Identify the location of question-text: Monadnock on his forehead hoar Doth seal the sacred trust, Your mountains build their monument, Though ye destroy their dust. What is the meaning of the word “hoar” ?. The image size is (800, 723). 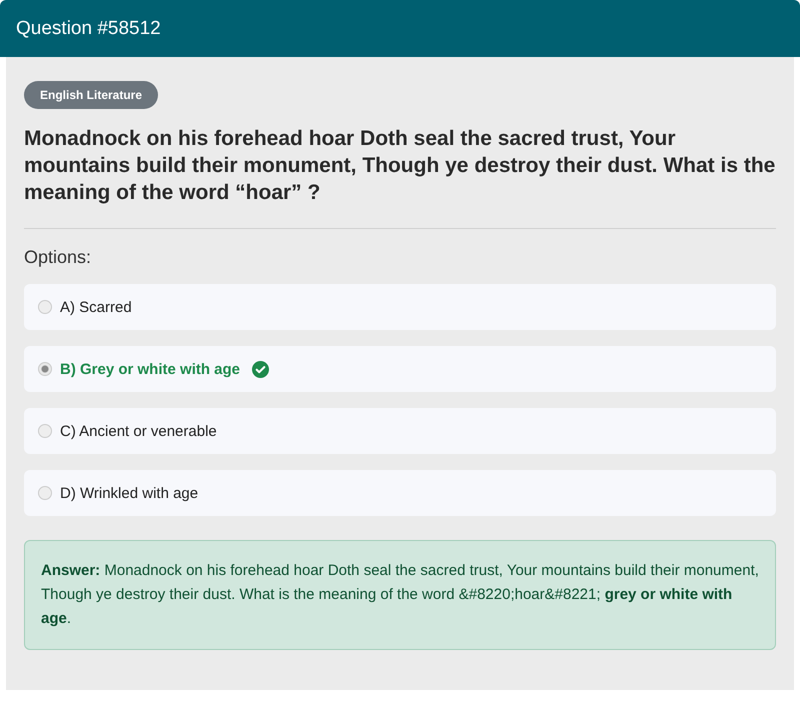
(400, 166).